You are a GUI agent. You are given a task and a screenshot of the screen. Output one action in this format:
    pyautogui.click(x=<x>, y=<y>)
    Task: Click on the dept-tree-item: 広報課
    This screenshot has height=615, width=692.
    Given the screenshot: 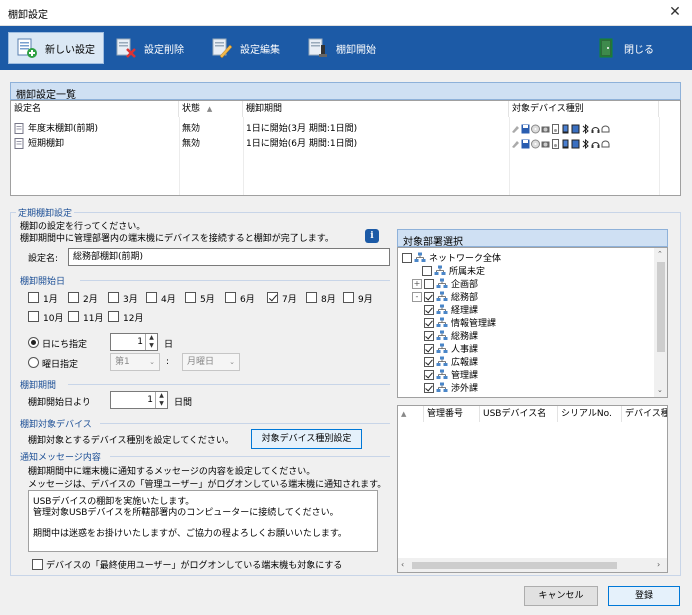 What is the action you would take?
    pyautogui.click(x=451, y=361)
    